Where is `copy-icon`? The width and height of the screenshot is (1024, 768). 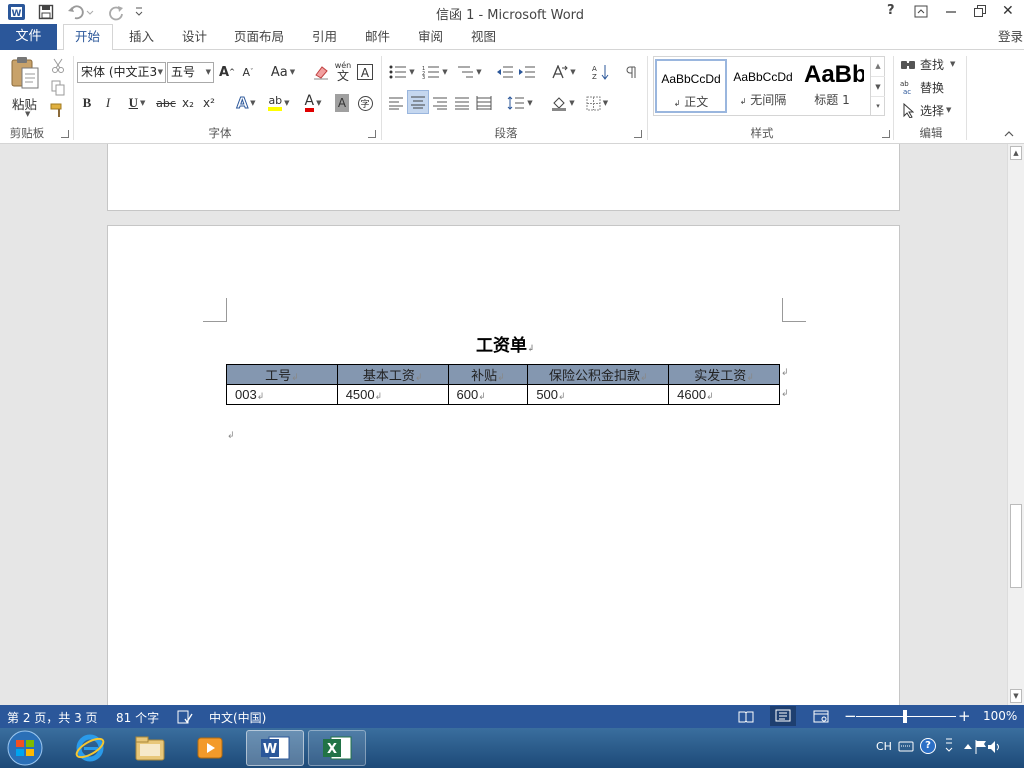 copy-icon is located at coordinates (58, 88).